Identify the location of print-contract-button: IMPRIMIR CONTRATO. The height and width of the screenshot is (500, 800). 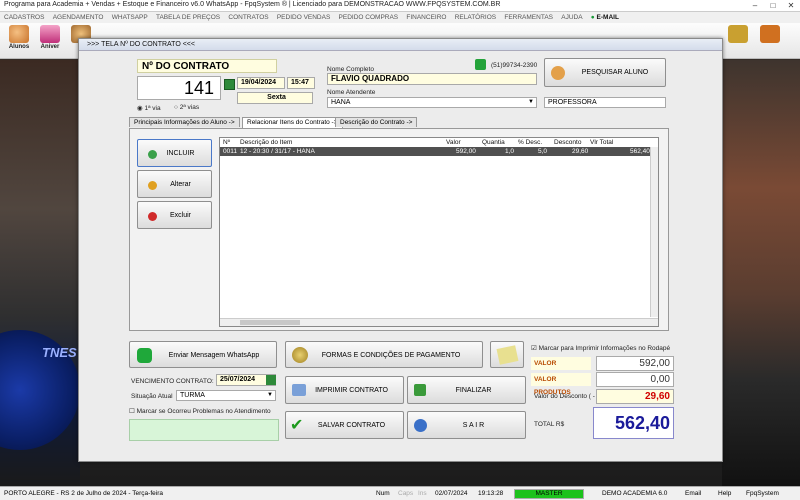
(344, 390).